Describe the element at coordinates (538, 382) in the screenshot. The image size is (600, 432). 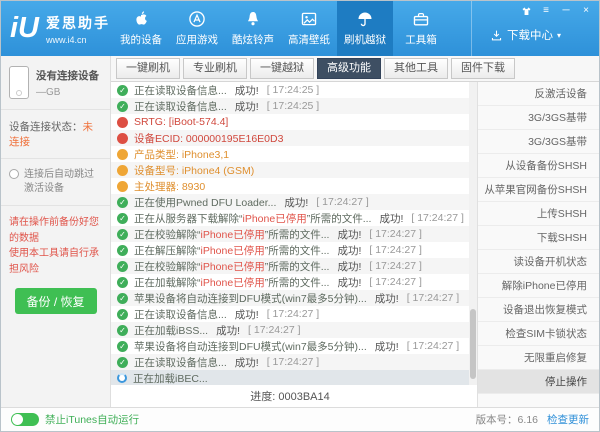
I see `tool-menu-item: 停止操作` at that location.